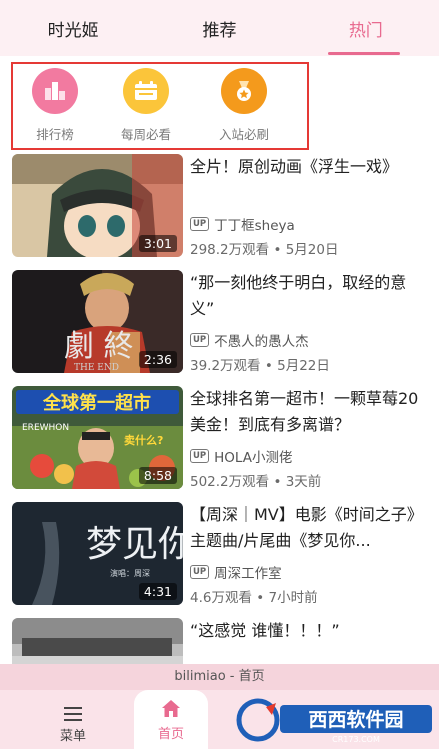 Image resolution: width=439 pixels, height=749 pixels. Describe the element at coordinates (219, 677) in the screenshot. I see `page-caption: bilimiao - 首页` at that location.